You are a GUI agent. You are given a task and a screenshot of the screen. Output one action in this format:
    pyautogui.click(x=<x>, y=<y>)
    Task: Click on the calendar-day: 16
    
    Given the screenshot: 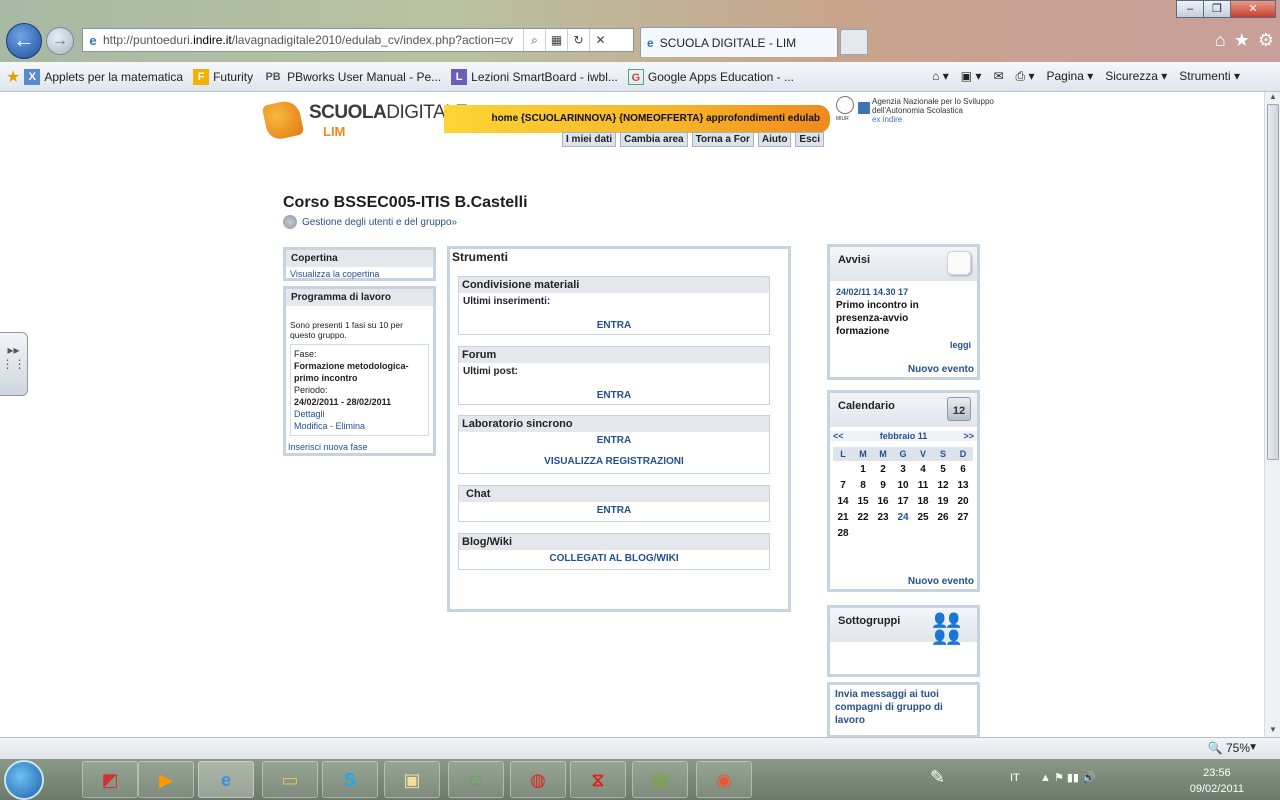 What is the action you would take?
    pyautogui.click(x=883, y=501)
    